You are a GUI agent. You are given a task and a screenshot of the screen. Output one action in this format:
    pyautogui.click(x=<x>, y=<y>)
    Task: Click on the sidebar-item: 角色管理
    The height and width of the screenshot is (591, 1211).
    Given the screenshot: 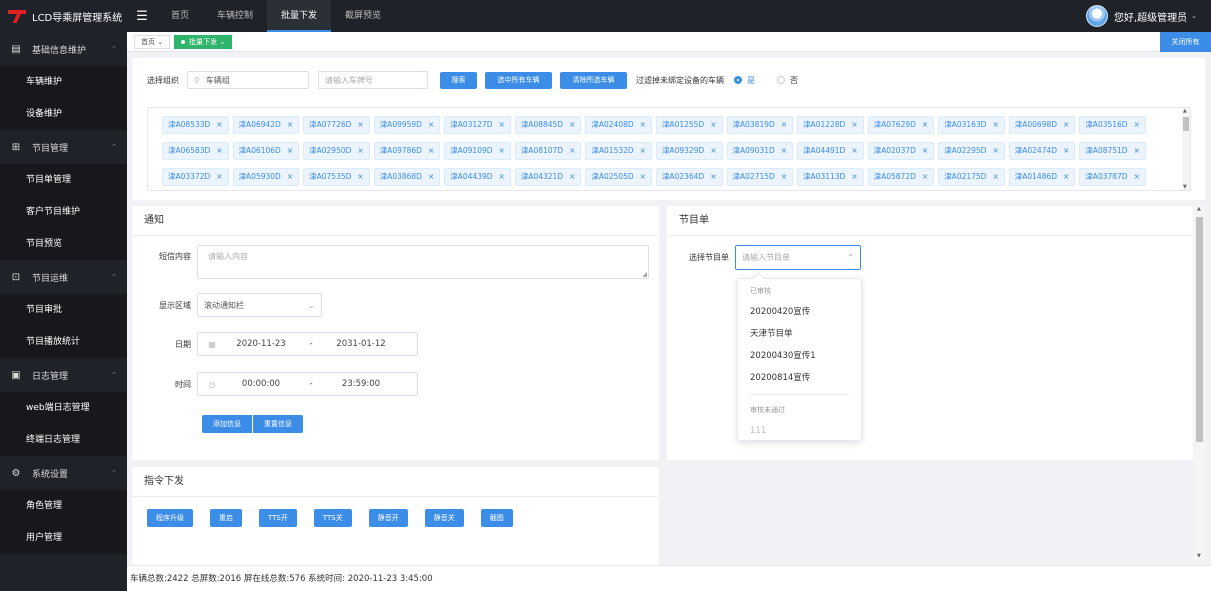 What is the action you would take?
    pyautogui.click(x=63, y=506)
    